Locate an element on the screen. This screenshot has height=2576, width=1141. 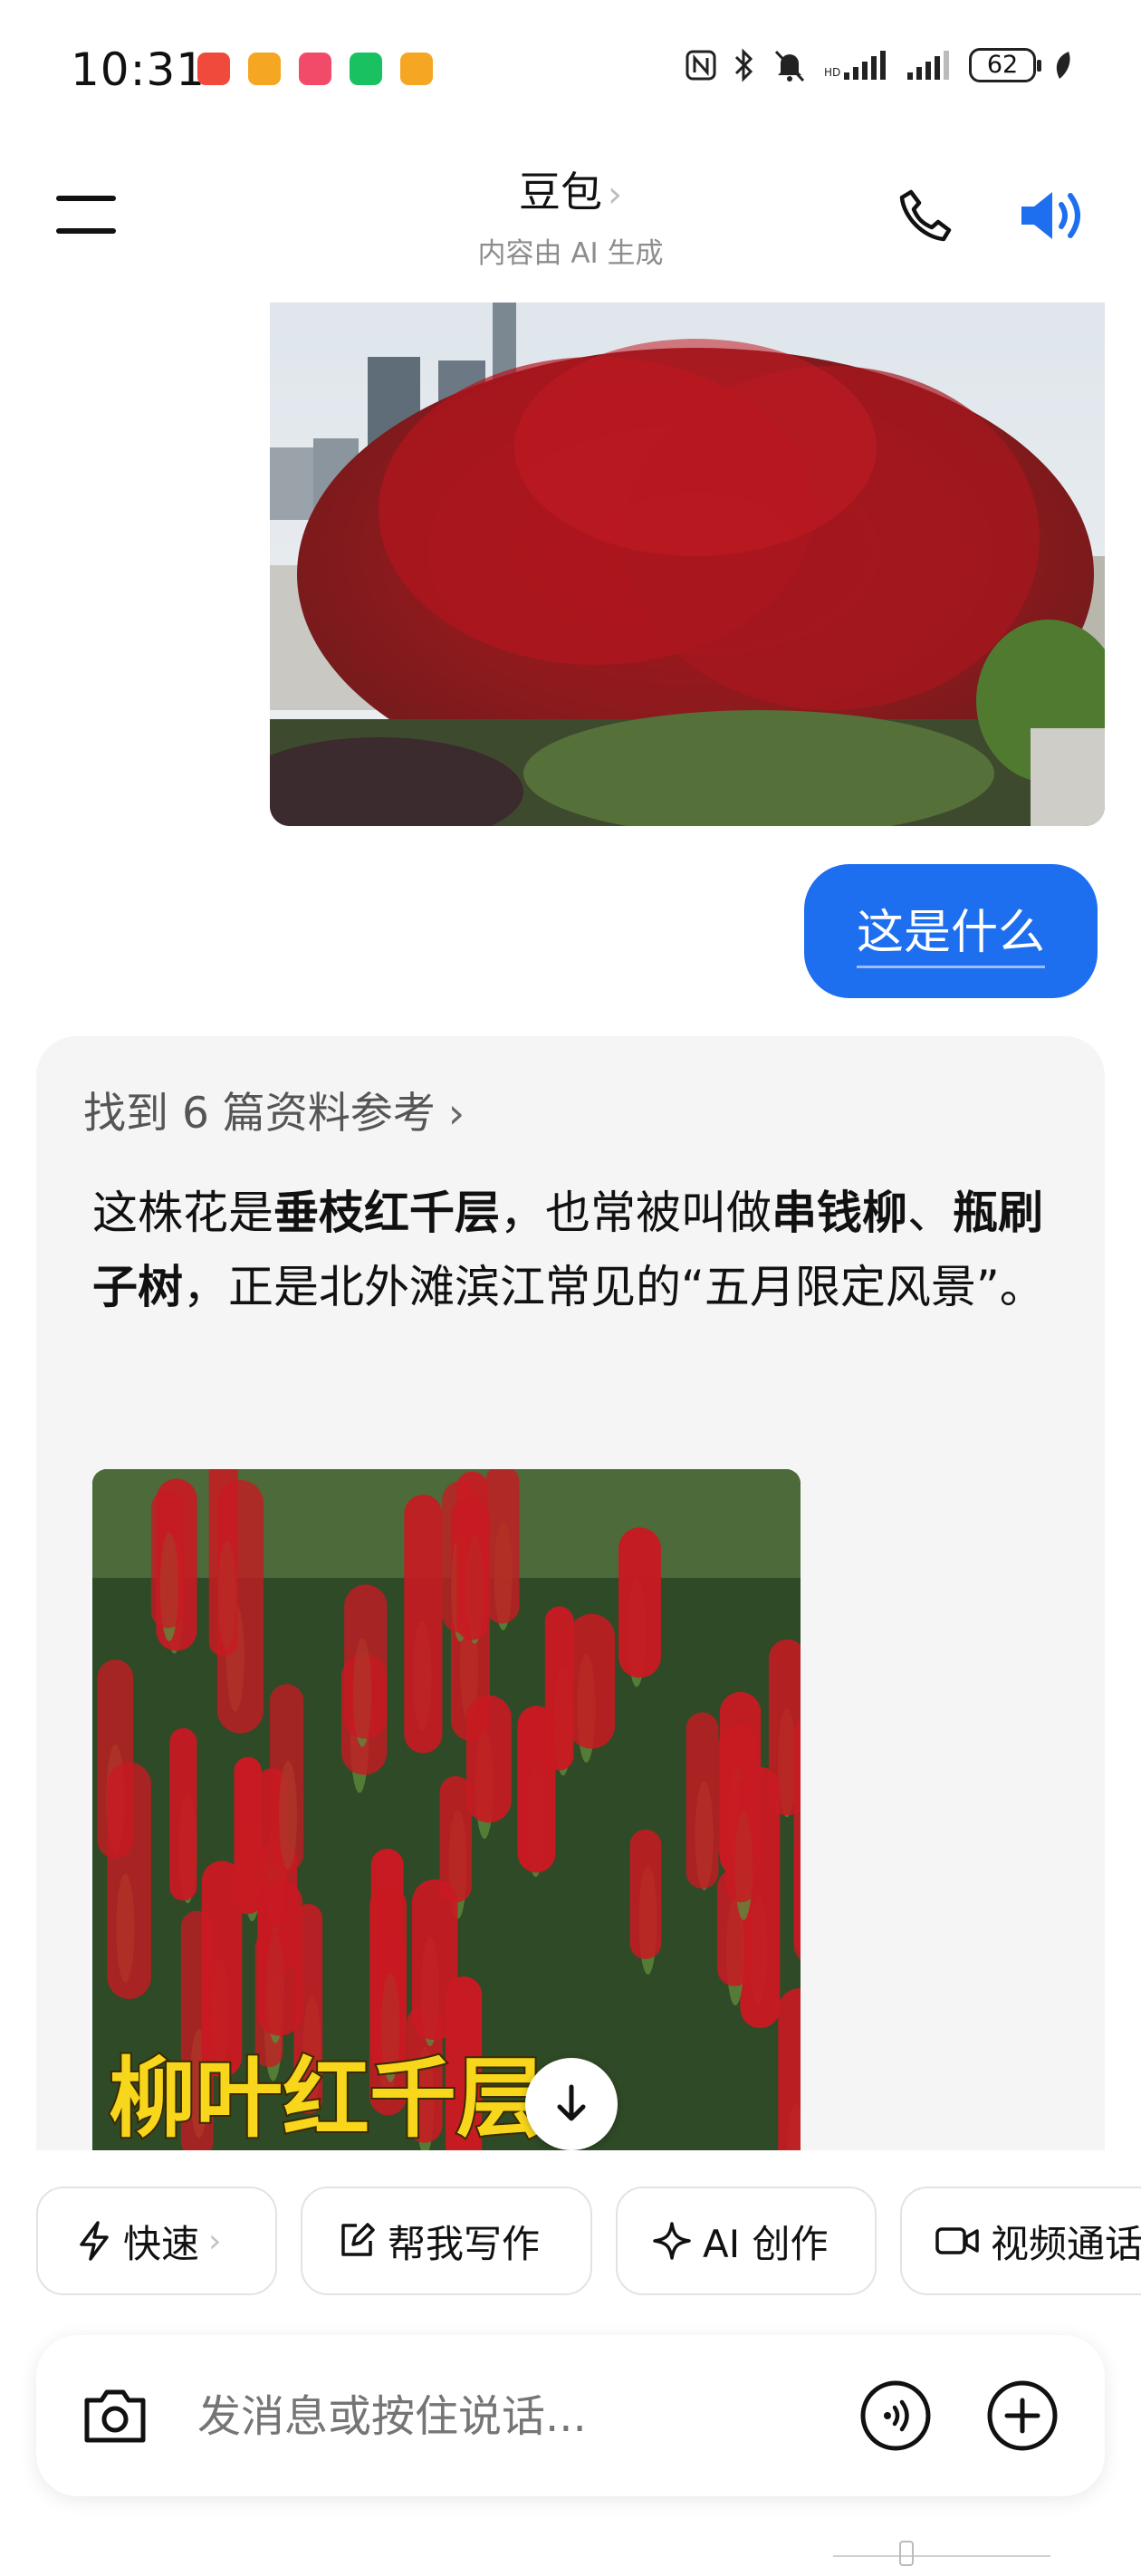
user-sent-photo is located at coordinates (687, 564).